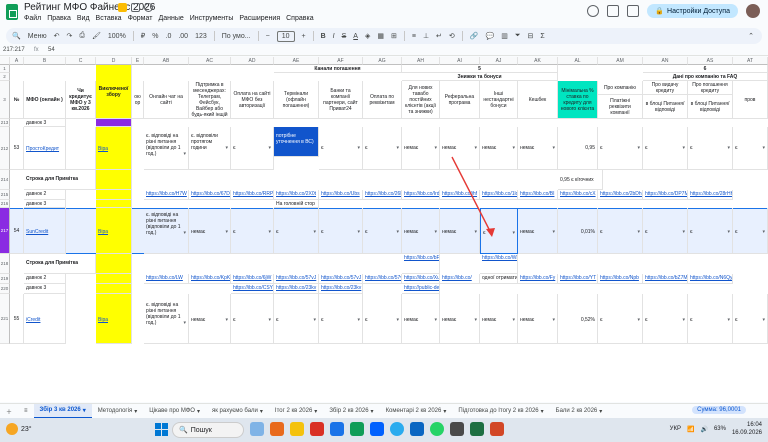  What do you see at coordinates (183, 36) in the screenshot?
I see `increase-decimal-button: .00` at bounding box center [183, 36].